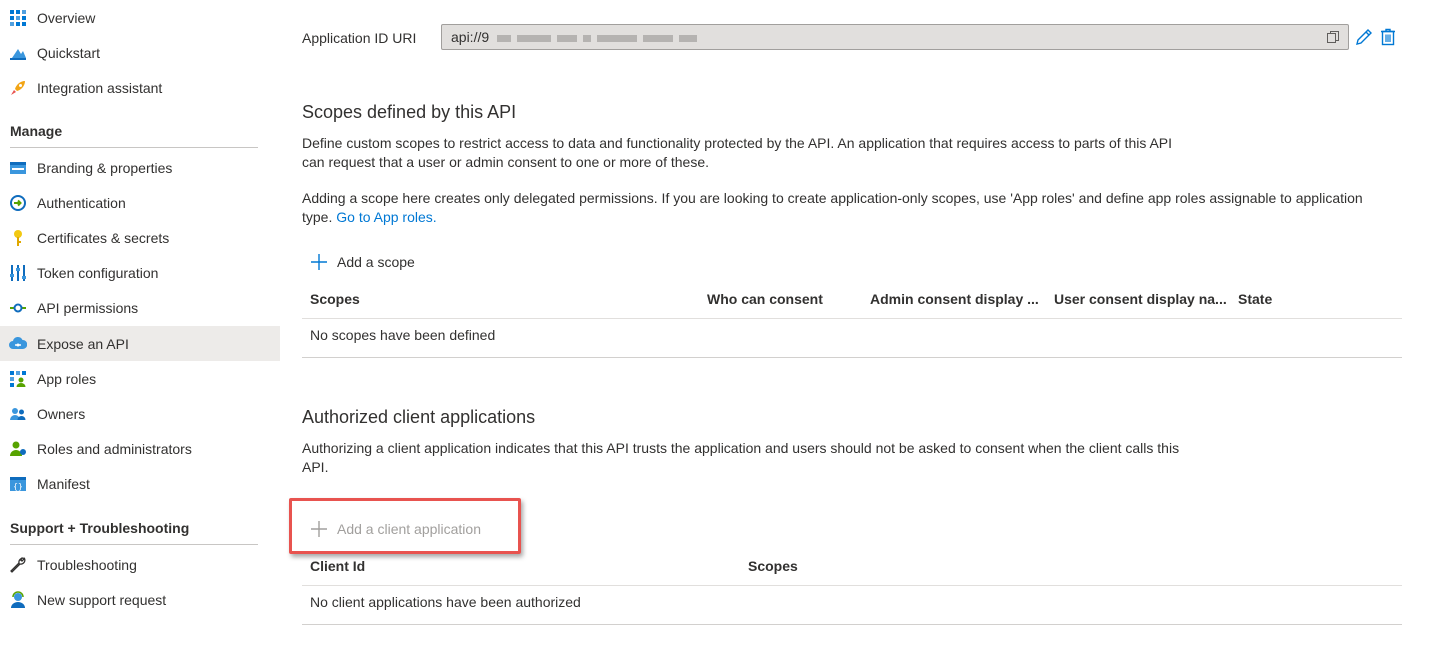 The height and width of the screenshot is (652, 1437). Describe the element at coordinates (140, 52) in the screenshot. I see `sidebar-item-quickstart: Quickstart` at that location.